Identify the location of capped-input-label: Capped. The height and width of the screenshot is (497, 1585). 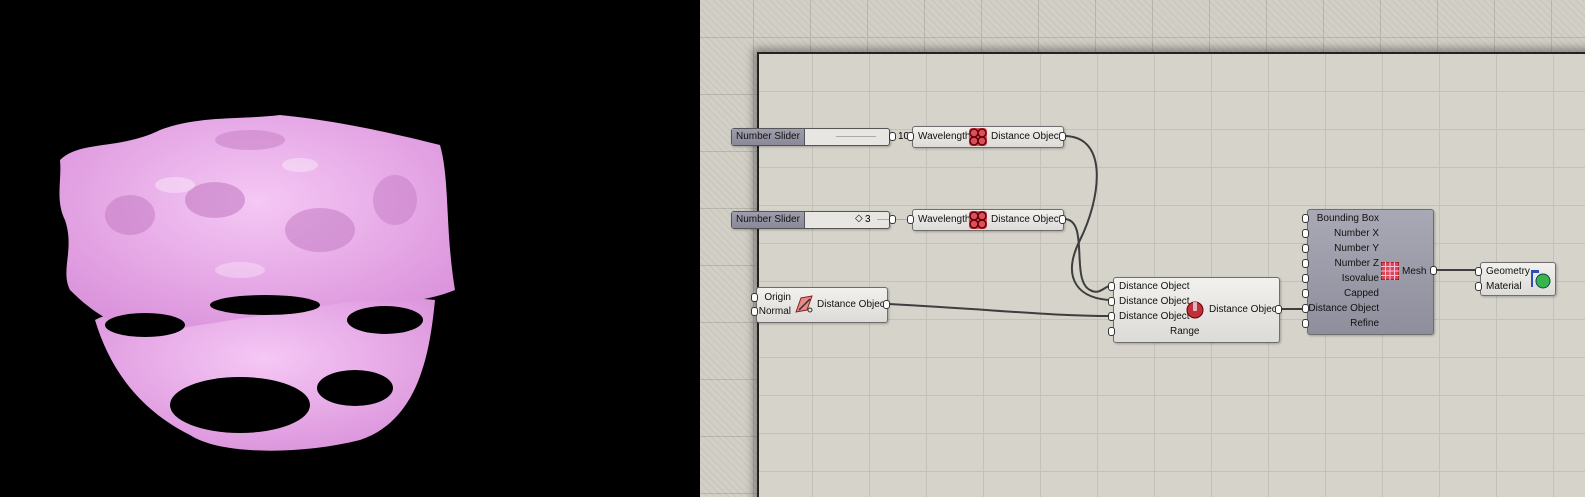
(1361, 293).